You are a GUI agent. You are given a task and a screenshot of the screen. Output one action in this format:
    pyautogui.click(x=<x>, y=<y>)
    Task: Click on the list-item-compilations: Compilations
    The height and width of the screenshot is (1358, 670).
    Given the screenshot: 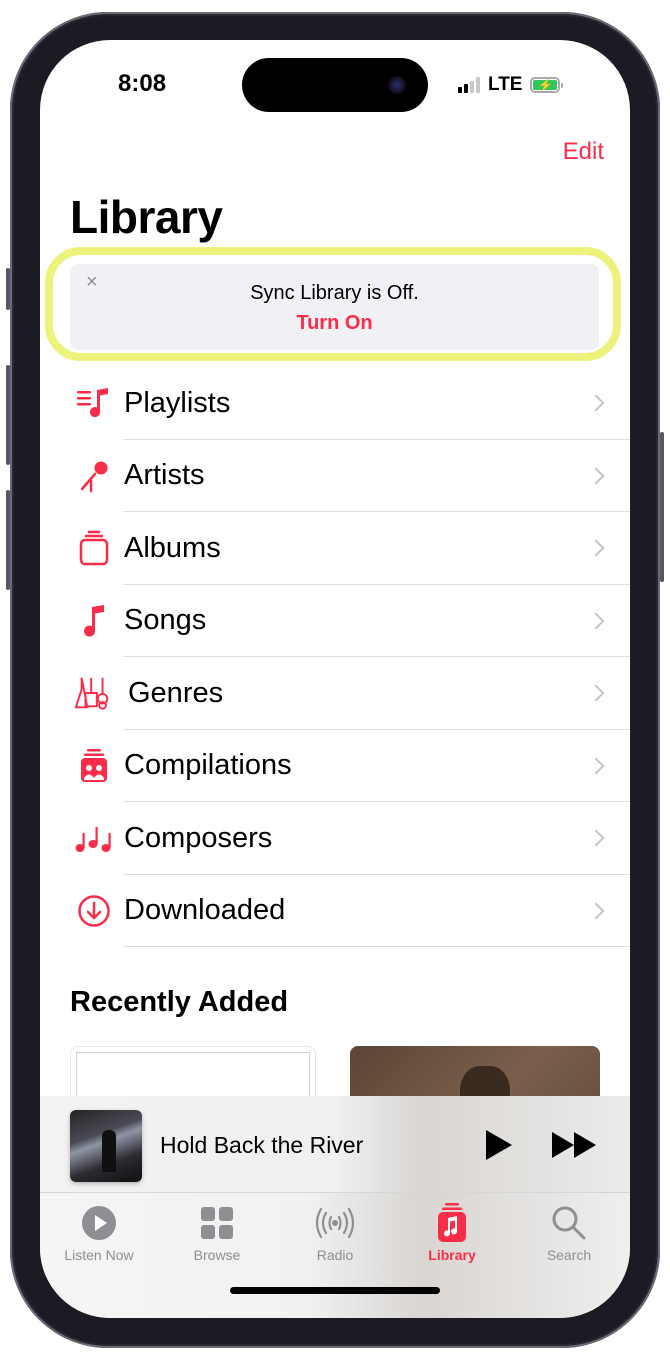 What is the action you would take?
    pyautogui.click(x=335, y=766)
    